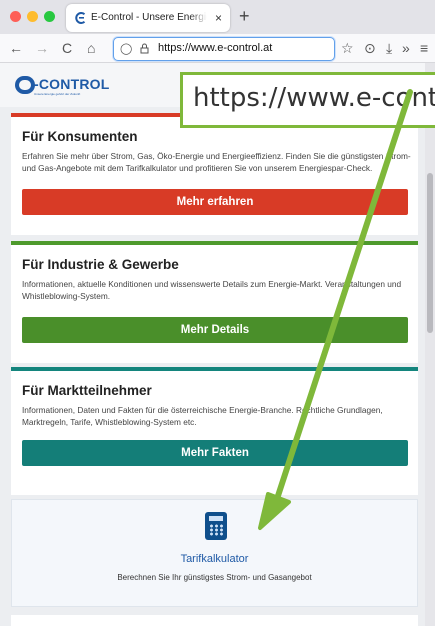 This screenshot has width=435, height=626. Describe the element at coordinates (214, 620) in the screenshot. I see `next-card` at that location.